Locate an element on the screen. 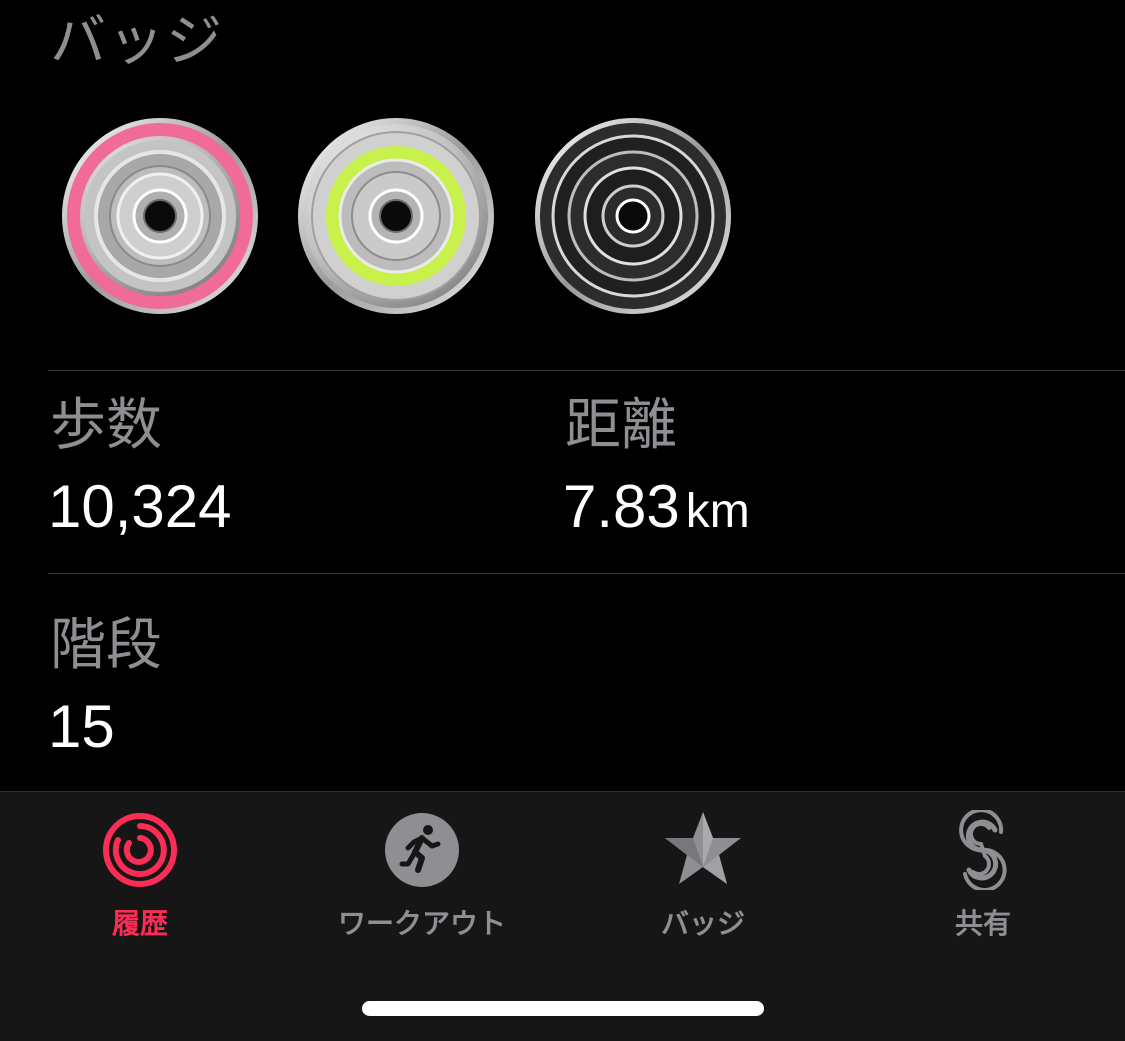  exercise-badge-icon is located at coordinates (396, 216).